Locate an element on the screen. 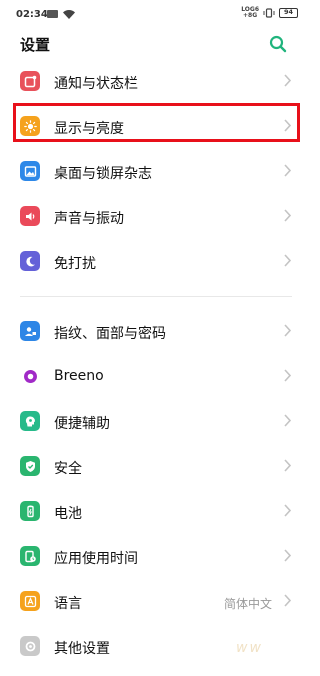  settings-item-battery: 电池 is located at coordinates (156, 511).